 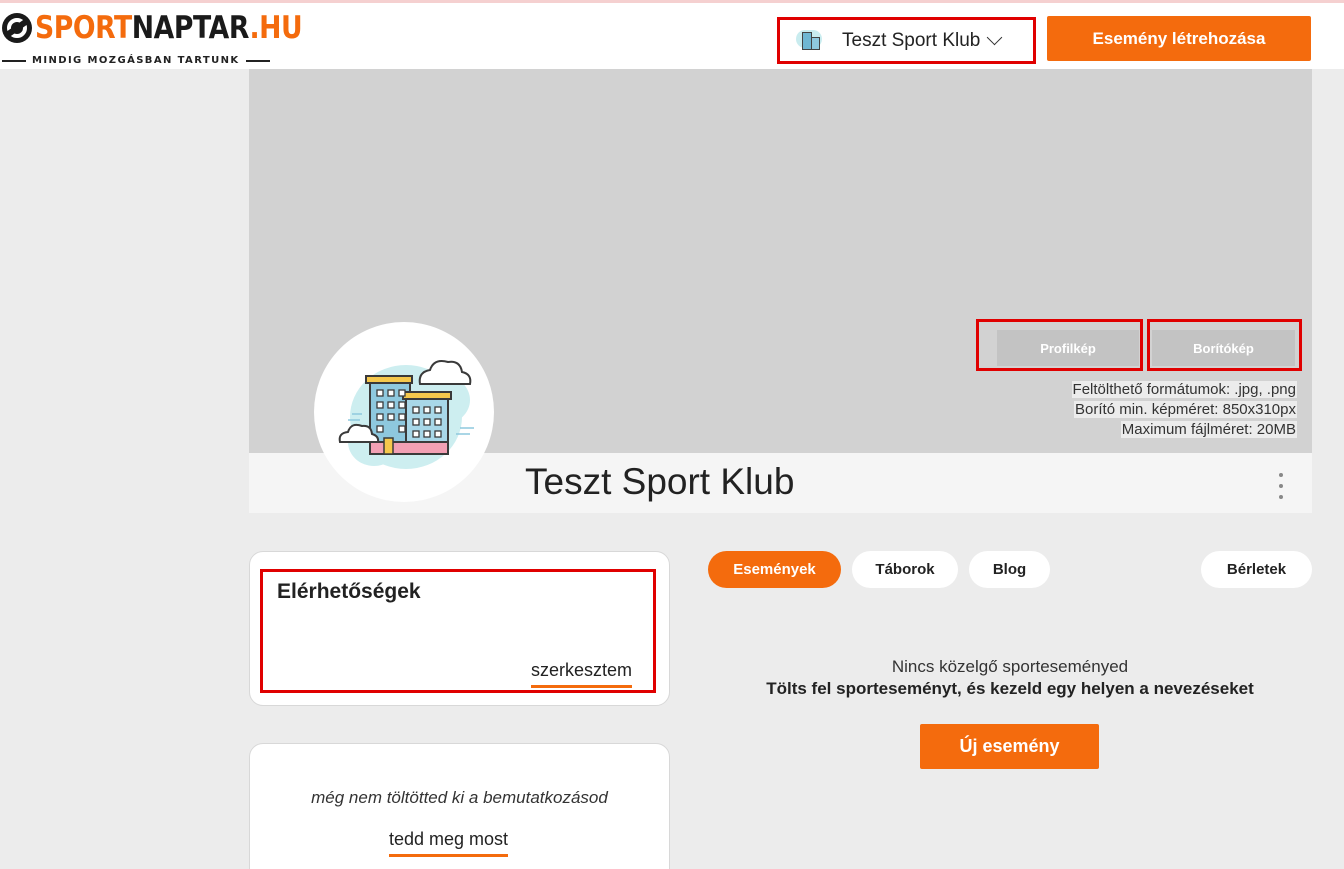 What do you see at coordinates (1010, 666) in the screenshot?
I see `no-events-message: Nincs közelgő sporteseményed` at bounding box center [1010, 666].